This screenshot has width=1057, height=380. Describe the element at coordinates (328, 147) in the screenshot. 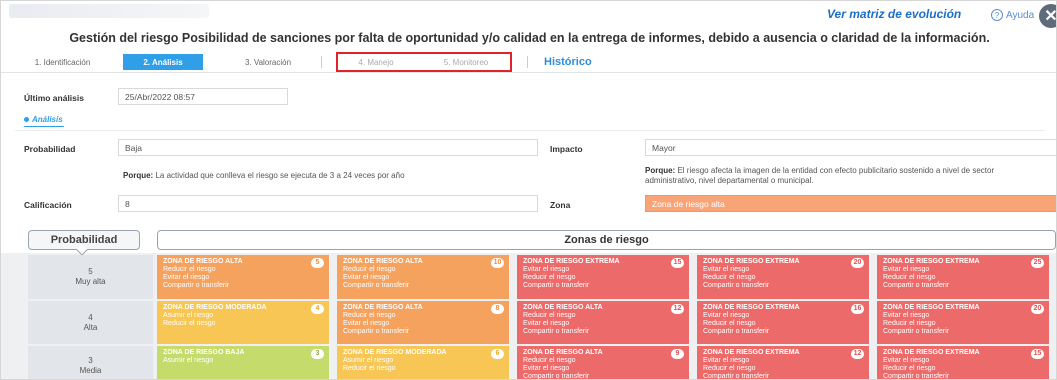

I see `probabilidad-field: Baja` at that location.